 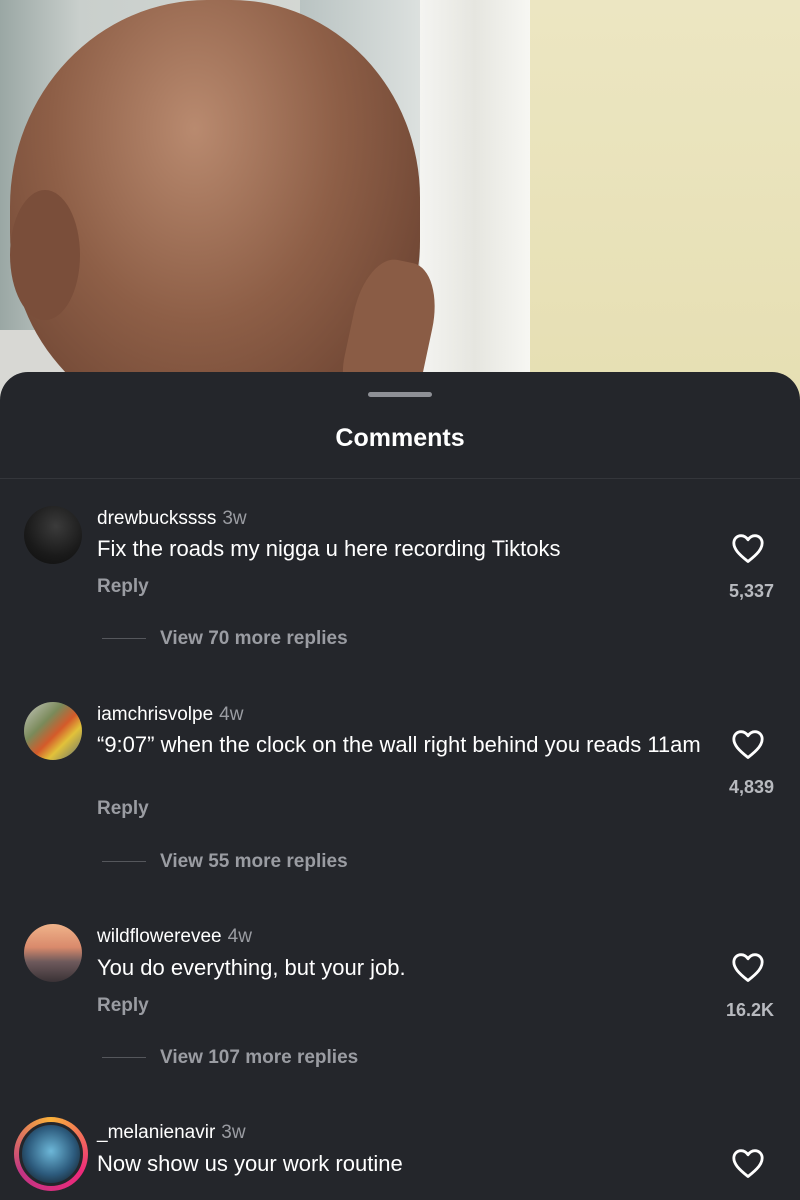 What do you see at coordinates (156, 1132) in the screenshot?
I see `username-text: _melanienavir` at bounding box center [156, 1132].